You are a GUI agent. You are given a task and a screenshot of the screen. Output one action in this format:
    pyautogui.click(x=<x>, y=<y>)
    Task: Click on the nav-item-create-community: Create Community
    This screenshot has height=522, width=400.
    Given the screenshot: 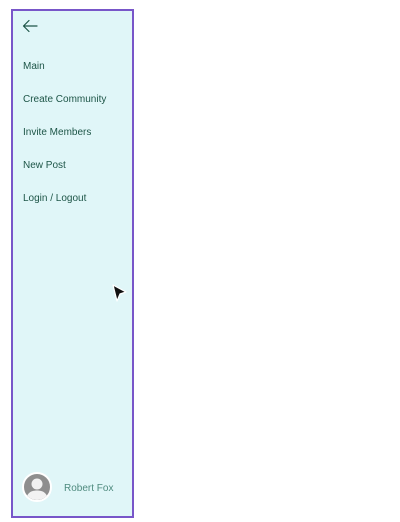 What is the action you would take?
    pyautogui.click(x=64, y=109)
    